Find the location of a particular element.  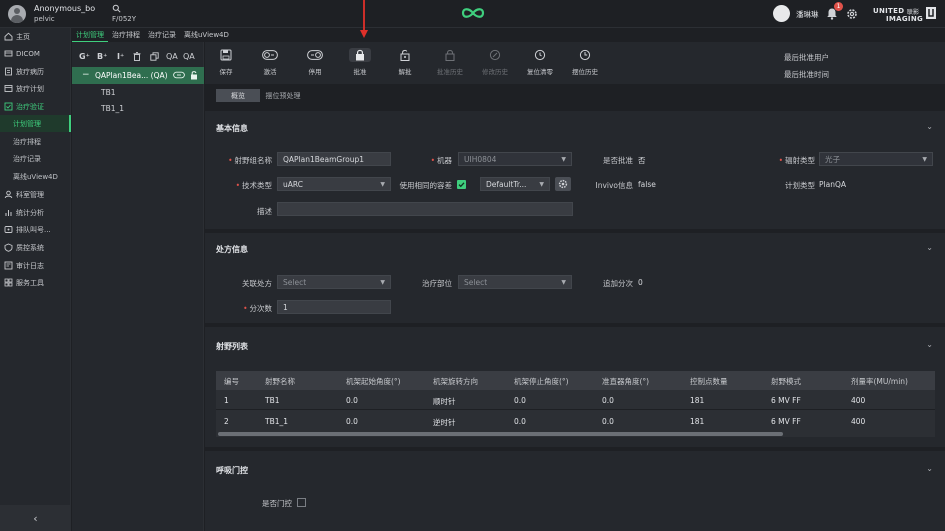

search-icon is located at coordinates (116, 8).